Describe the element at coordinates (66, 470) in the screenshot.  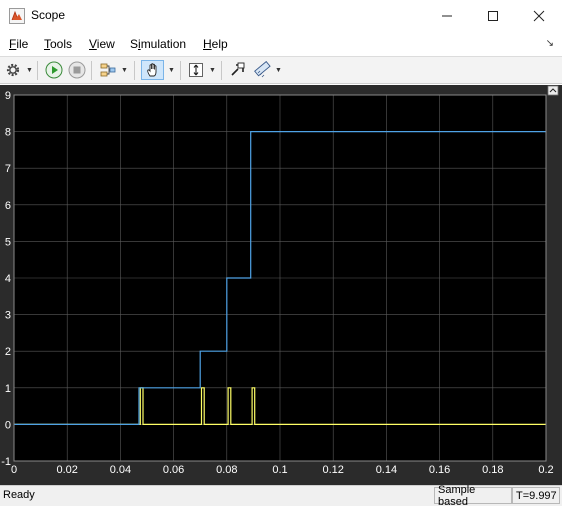
I see `x-tick-label: 0.02` at that location.